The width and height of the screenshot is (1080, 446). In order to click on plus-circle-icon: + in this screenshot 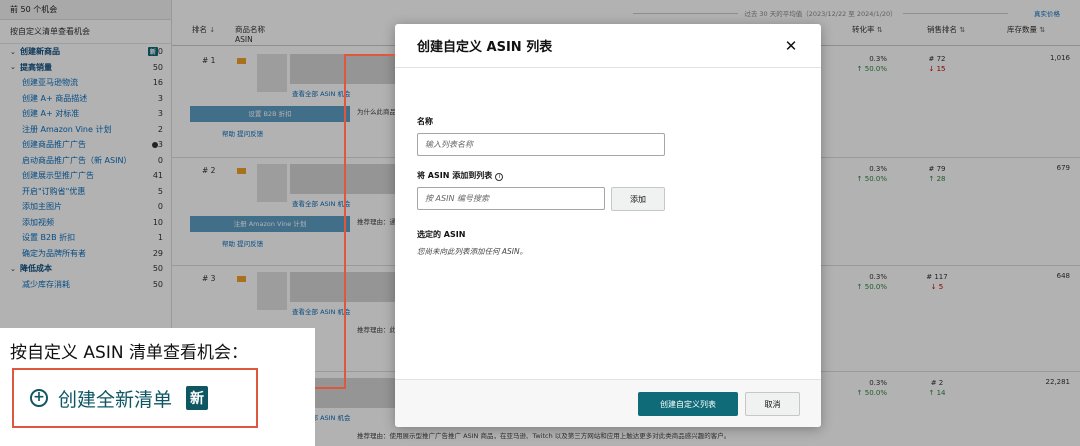, I will do `click(39, 398)`.